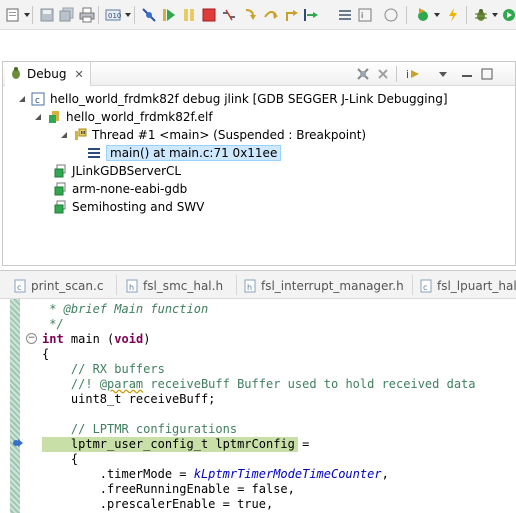  I want to click on editor-tab-fsl-interrupt-manager: h fsl_interrupt_manager.h, so click(324, 286).